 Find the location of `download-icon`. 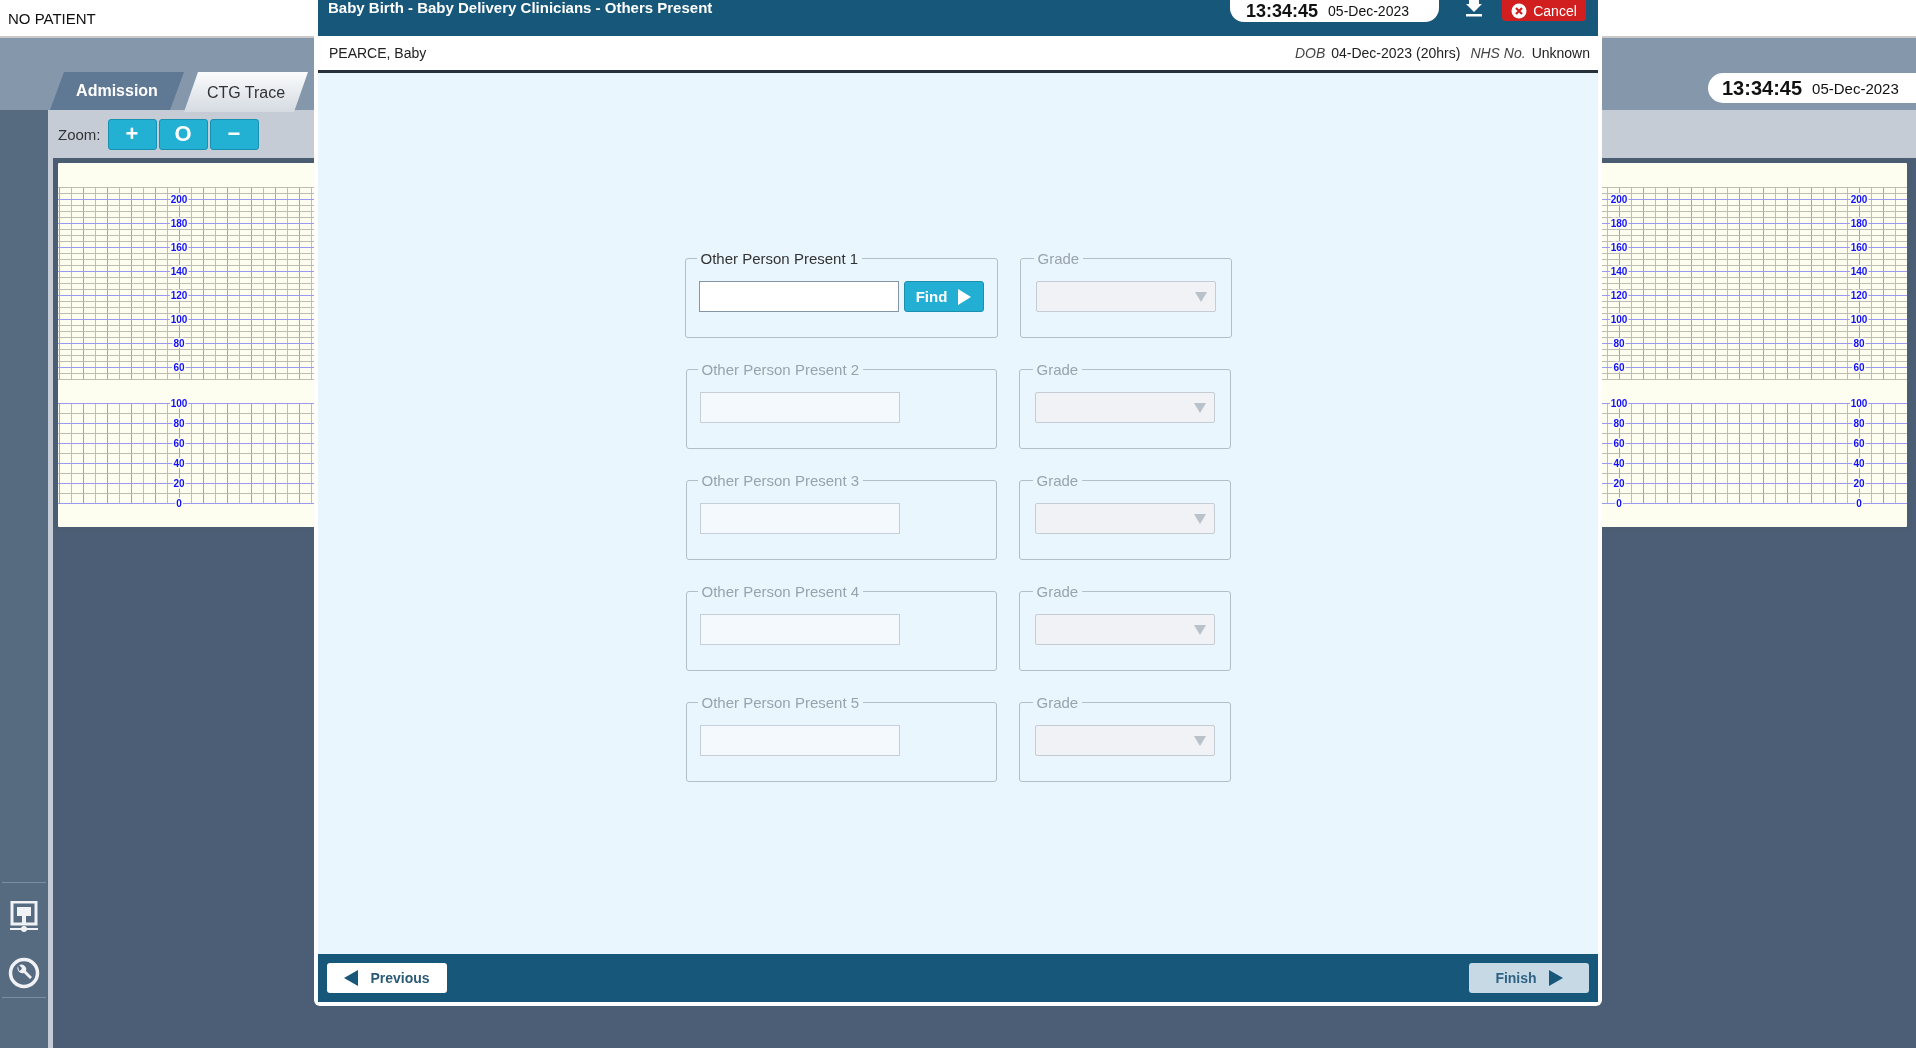

download-icon is located at coordinates (1474, 8).